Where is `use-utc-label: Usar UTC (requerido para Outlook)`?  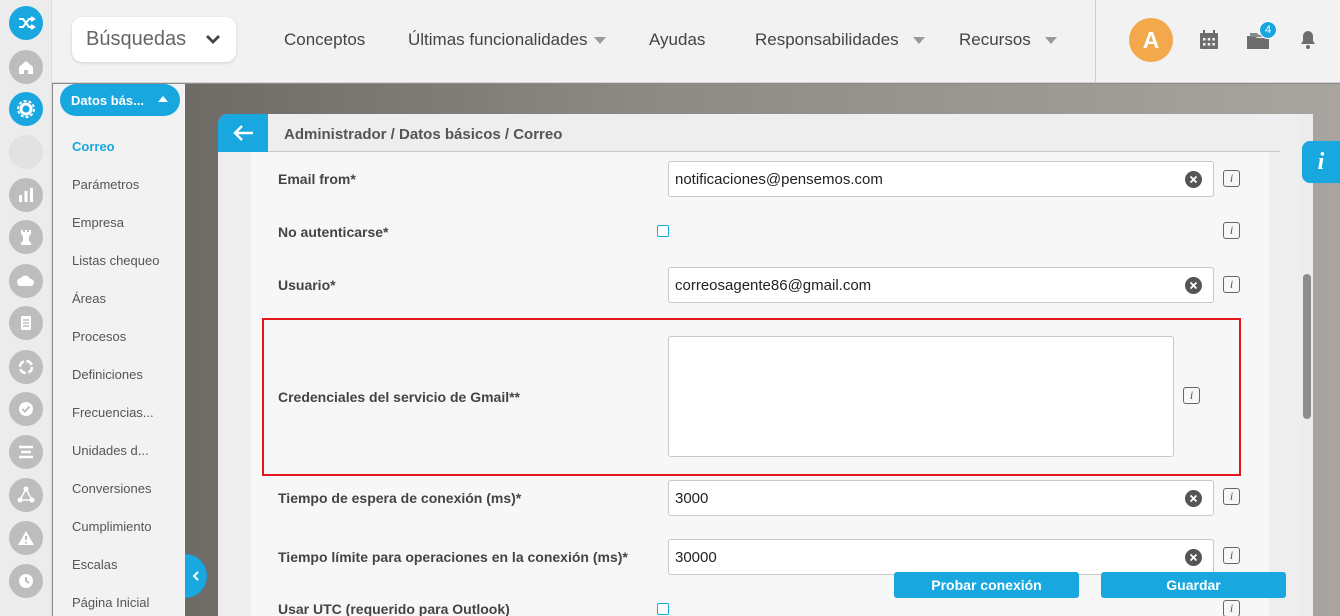 use-utc-label: Usar UTC (requerido para Outlook) is located at coordinates (394, 608).